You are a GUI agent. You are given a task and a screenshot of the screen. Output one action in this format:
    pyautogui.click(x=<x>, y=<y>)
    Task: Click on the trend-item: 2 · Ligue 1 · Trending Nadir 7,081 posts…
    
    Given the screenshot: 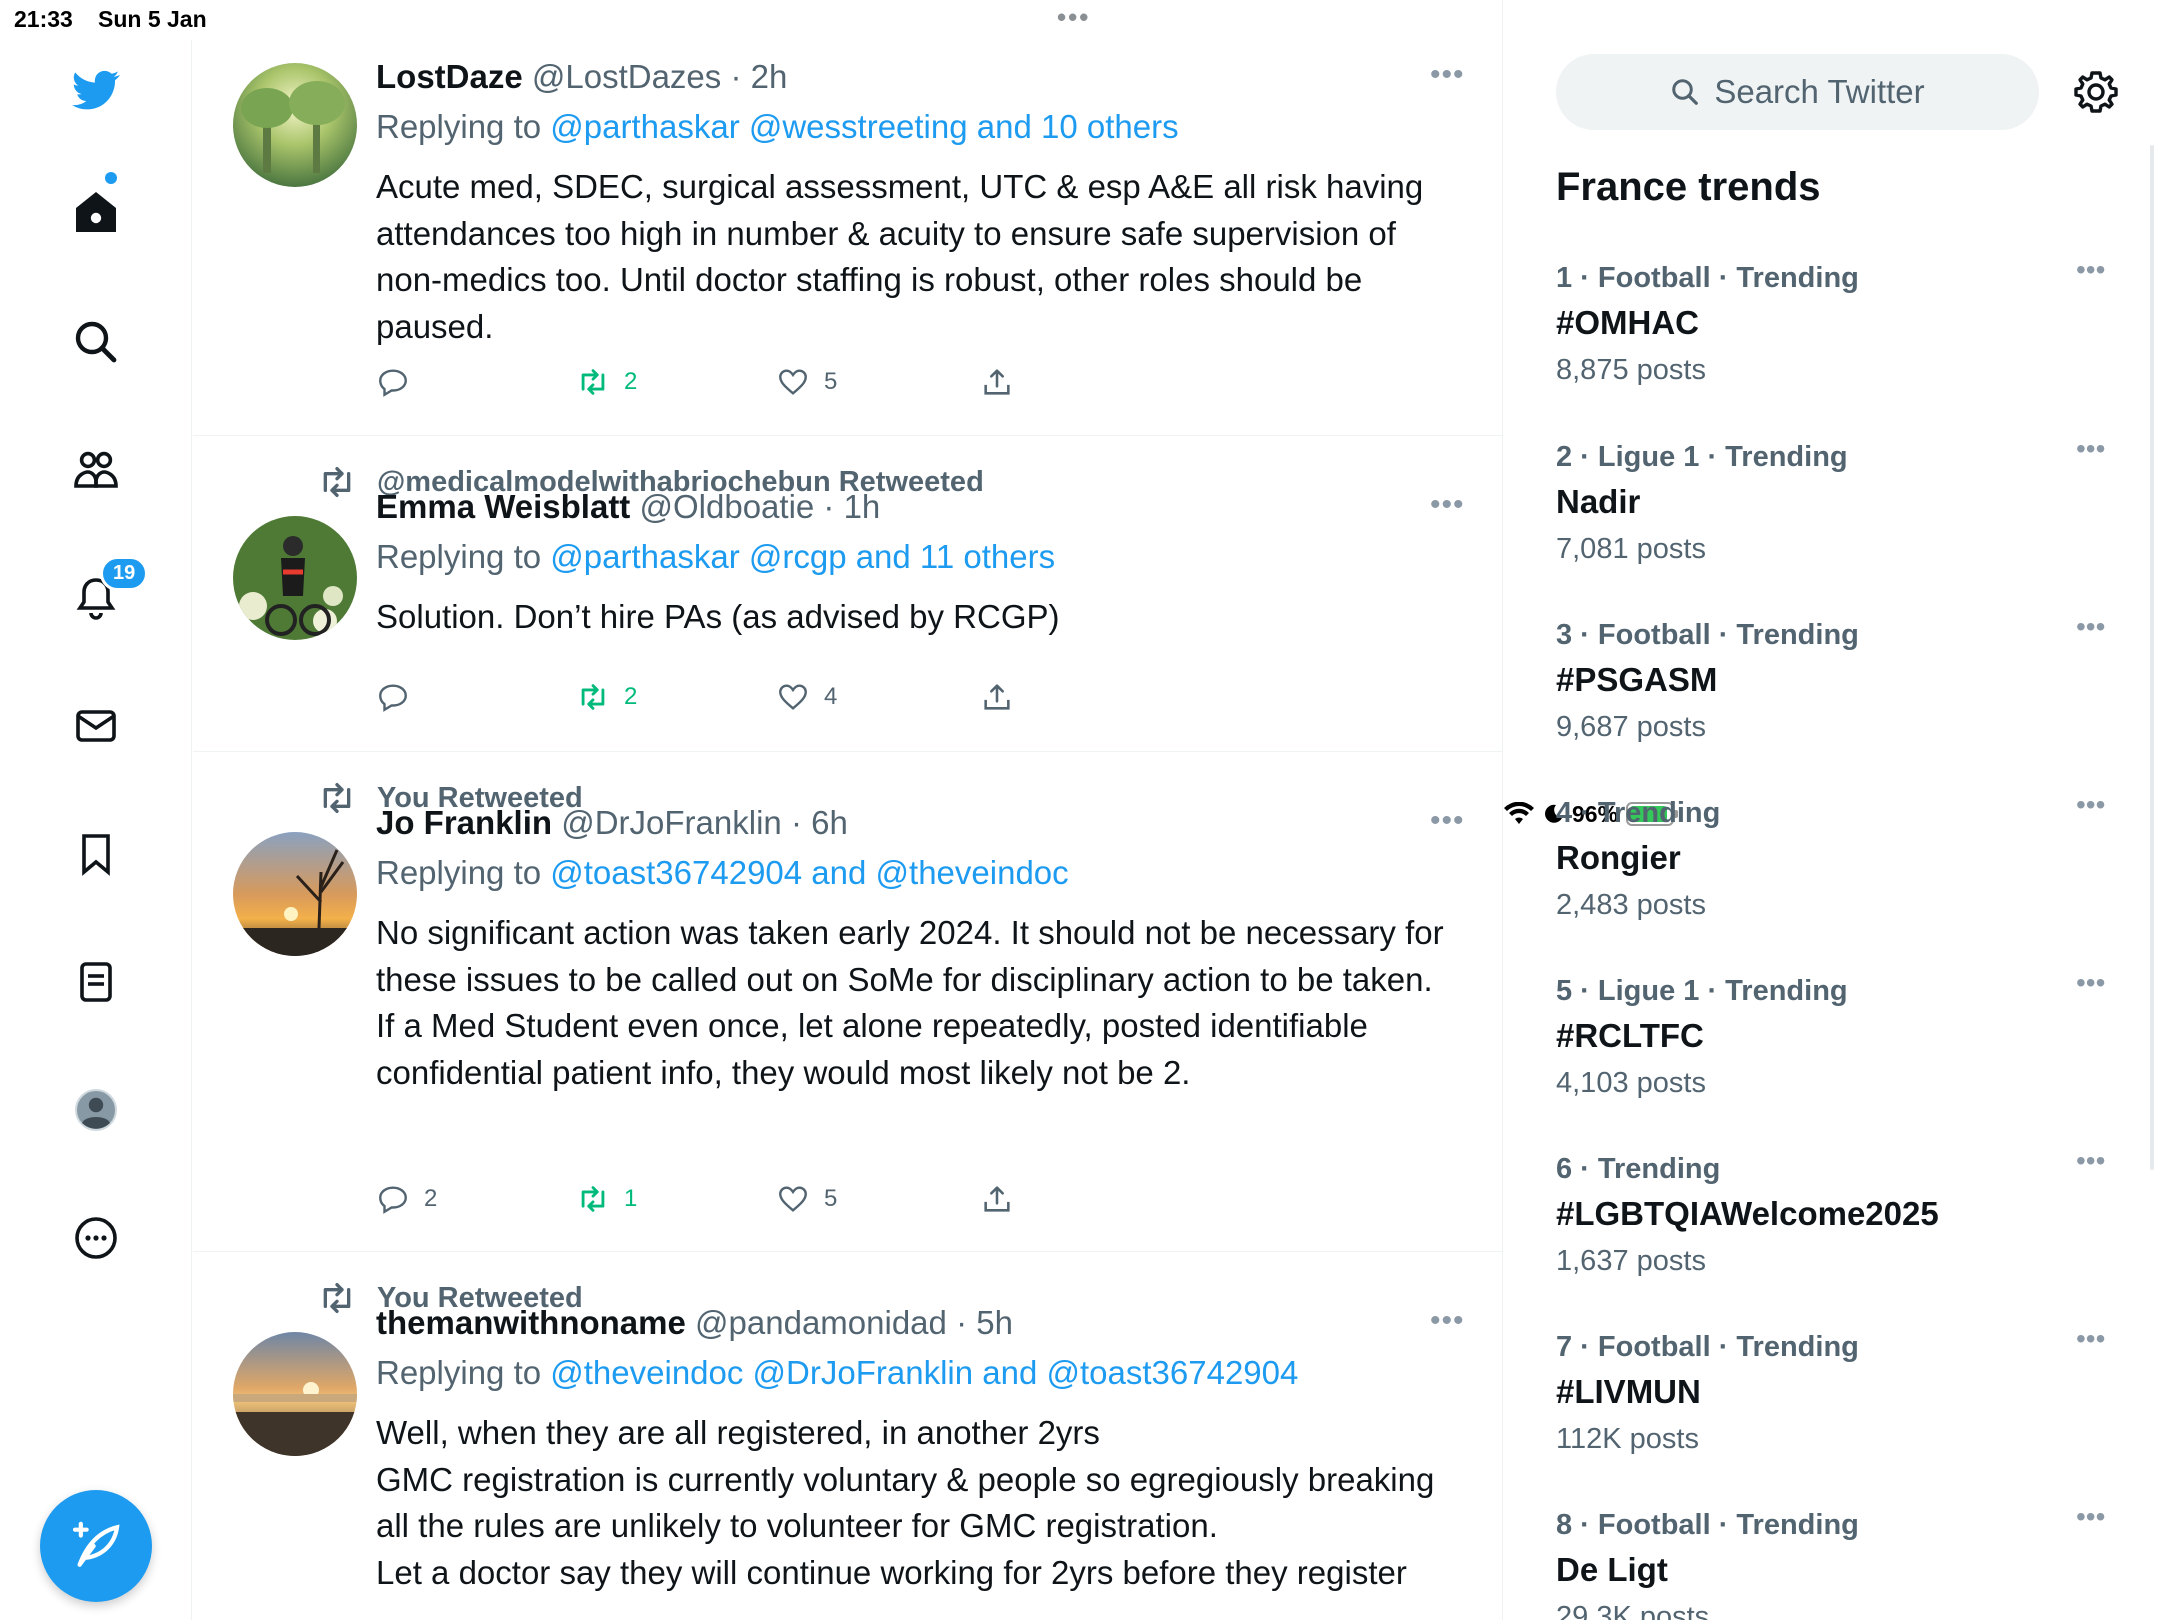 What is the action you would take?
    pyautogui.click(x=1836, y=526)
    